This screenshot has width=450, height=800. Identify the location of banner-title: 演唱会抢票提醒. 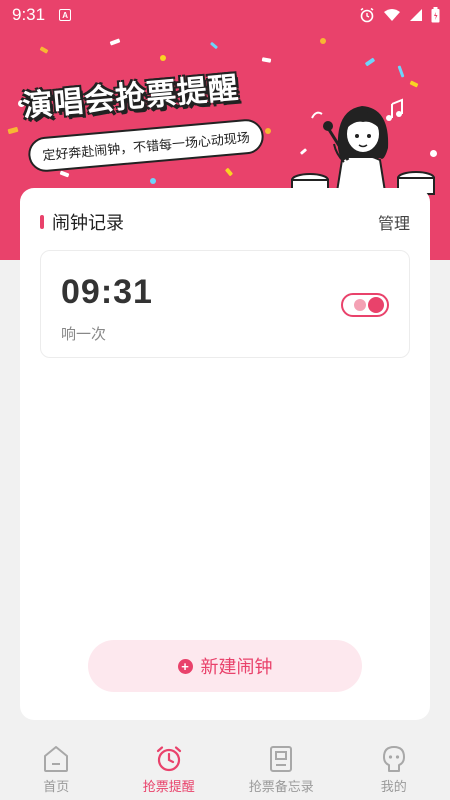
(131, 97).